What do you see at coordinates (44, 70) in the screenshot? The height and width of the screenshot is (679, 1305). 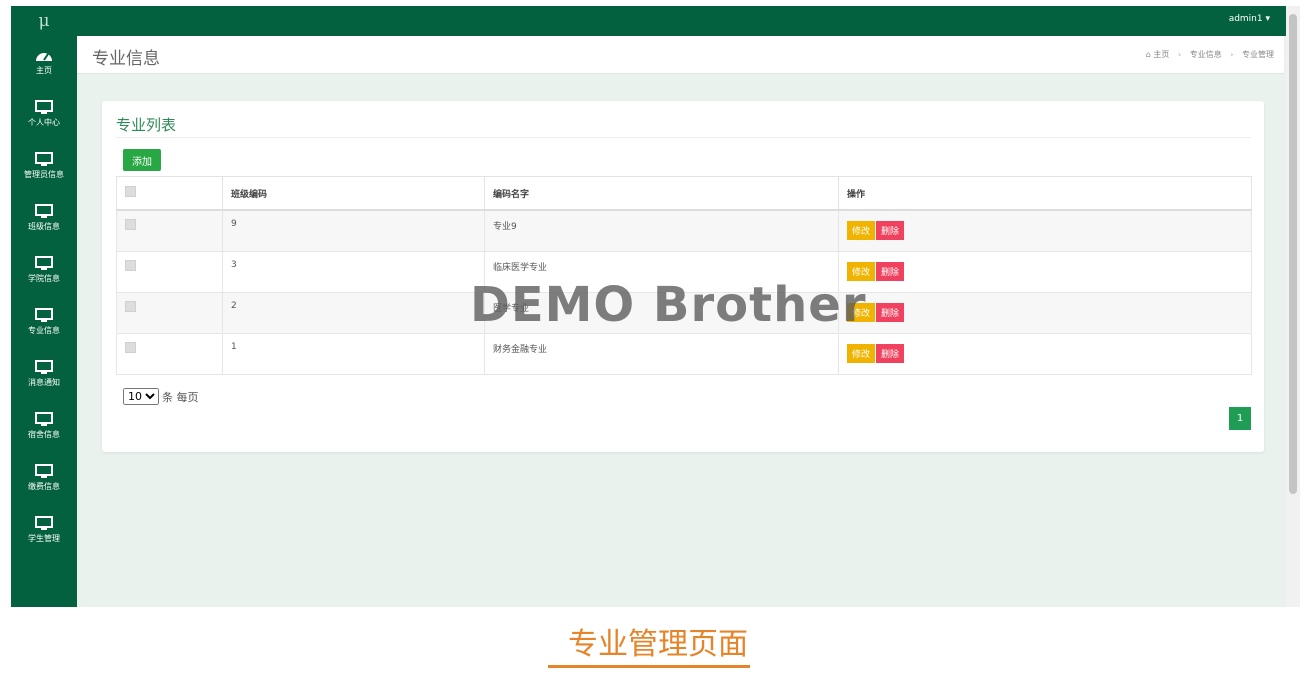 I see `sidebar-item-label: 主页` at bounding box center [44, 70].